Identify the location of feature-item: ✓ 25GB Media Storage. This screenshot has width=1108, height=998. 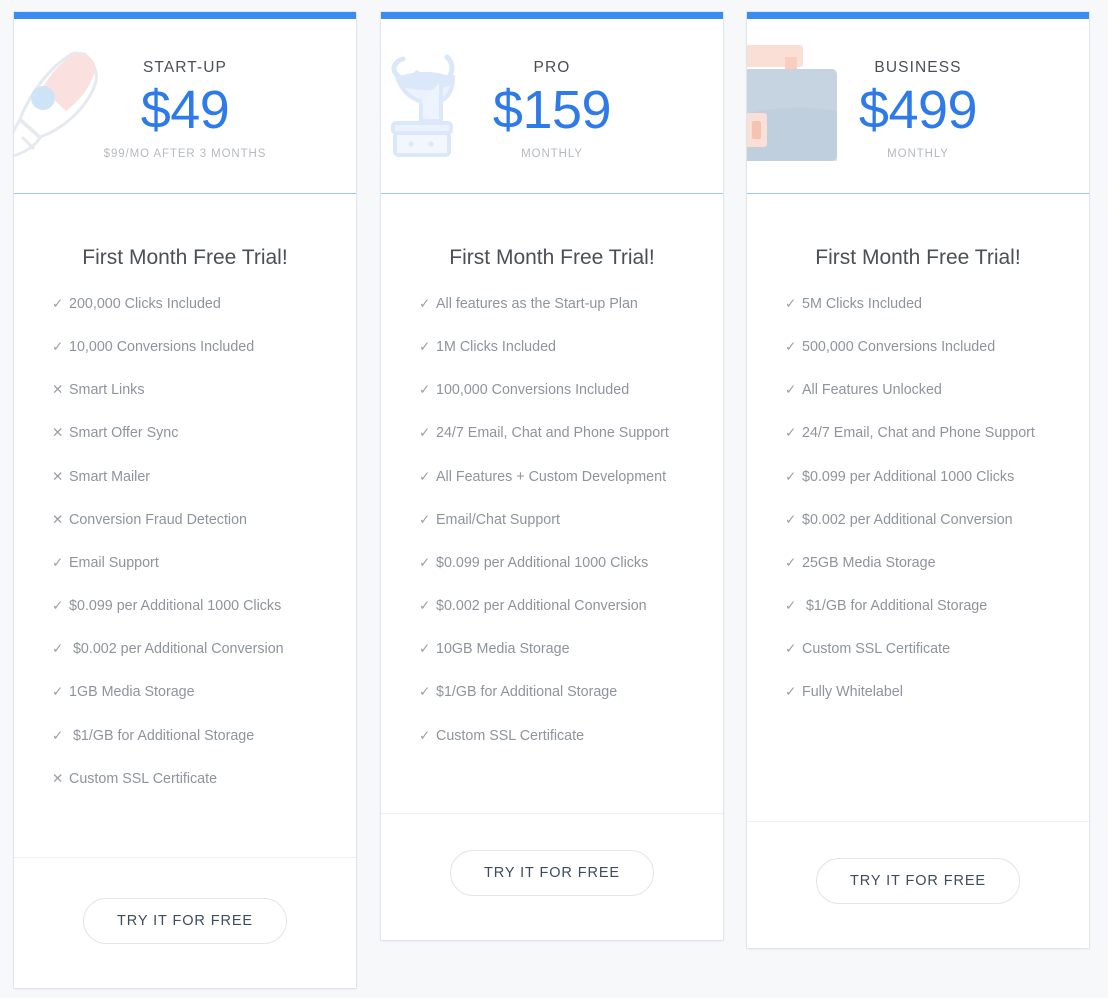
(937, 563).